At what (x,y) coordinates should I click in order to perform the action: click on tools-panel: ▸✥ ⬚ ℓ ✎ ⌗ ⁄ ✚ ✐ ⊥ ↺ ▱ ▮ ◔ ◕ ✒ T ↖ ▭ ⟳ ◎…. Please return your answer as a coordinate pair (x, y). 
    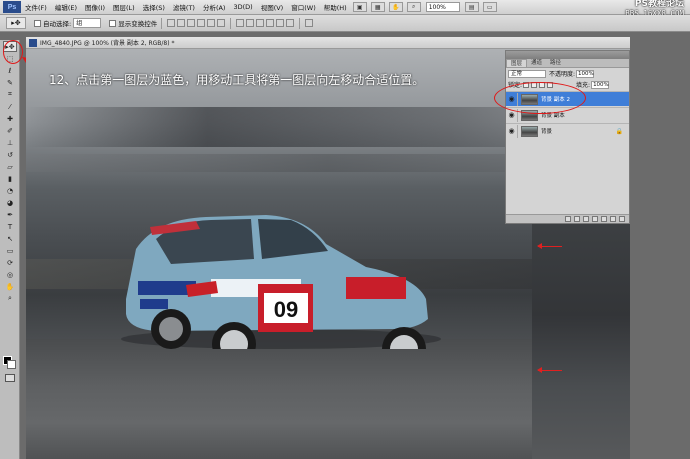
    Looking at the image, I should click on (10, 249).